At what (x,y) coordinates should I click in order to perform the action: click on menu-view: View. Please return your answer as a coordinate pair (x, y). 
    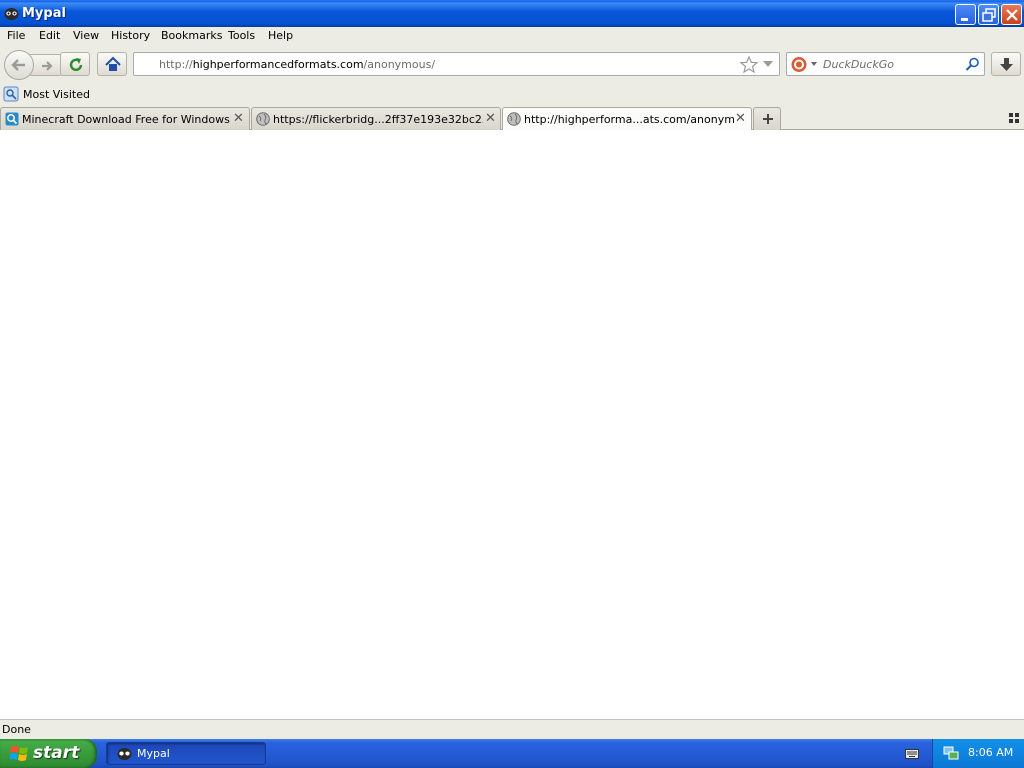
    Looking at the image, I should click on (86, 35).